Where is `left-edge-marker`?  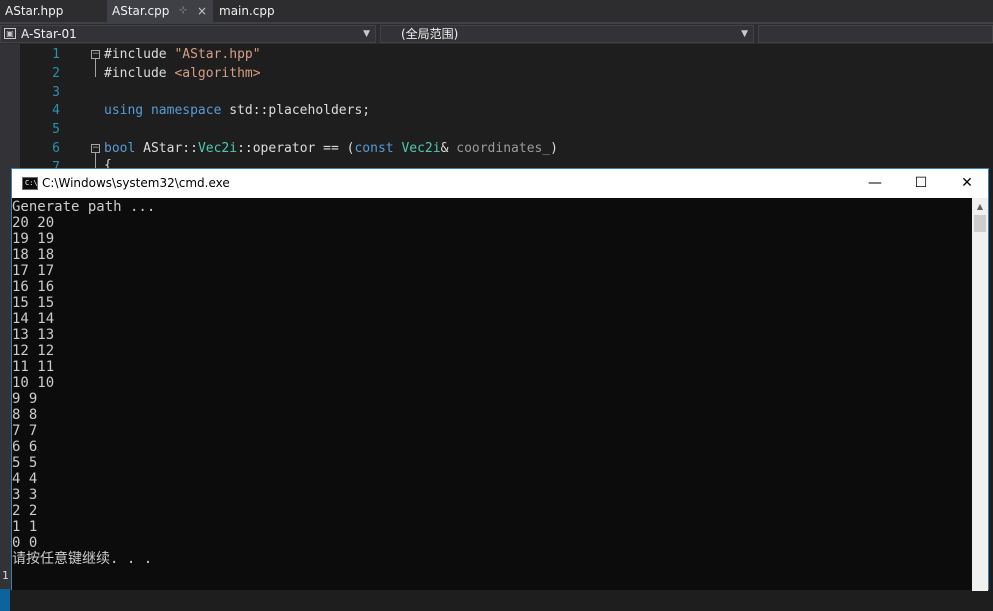
left-edge-marker is located at coordinates (5, 600).